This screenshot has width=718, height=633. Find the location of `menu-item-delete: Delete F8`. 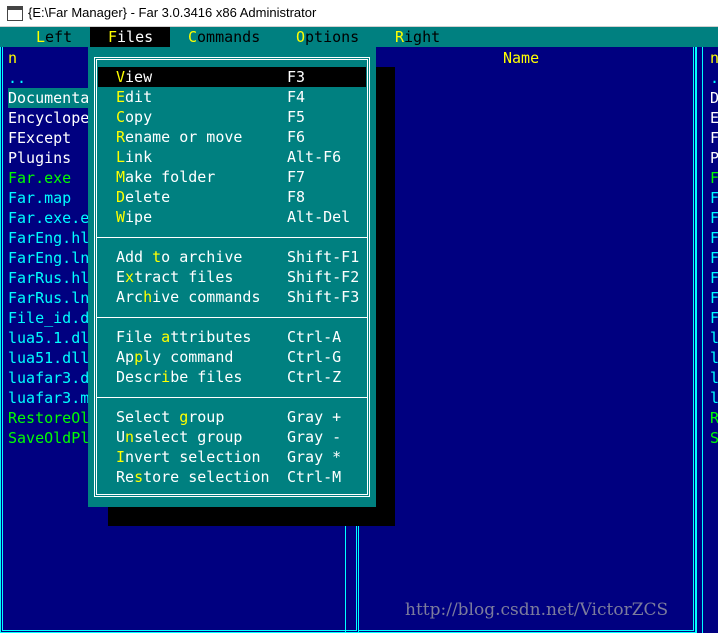

menu-item-delete: Delete F8 is located at coordinates (232, 197).